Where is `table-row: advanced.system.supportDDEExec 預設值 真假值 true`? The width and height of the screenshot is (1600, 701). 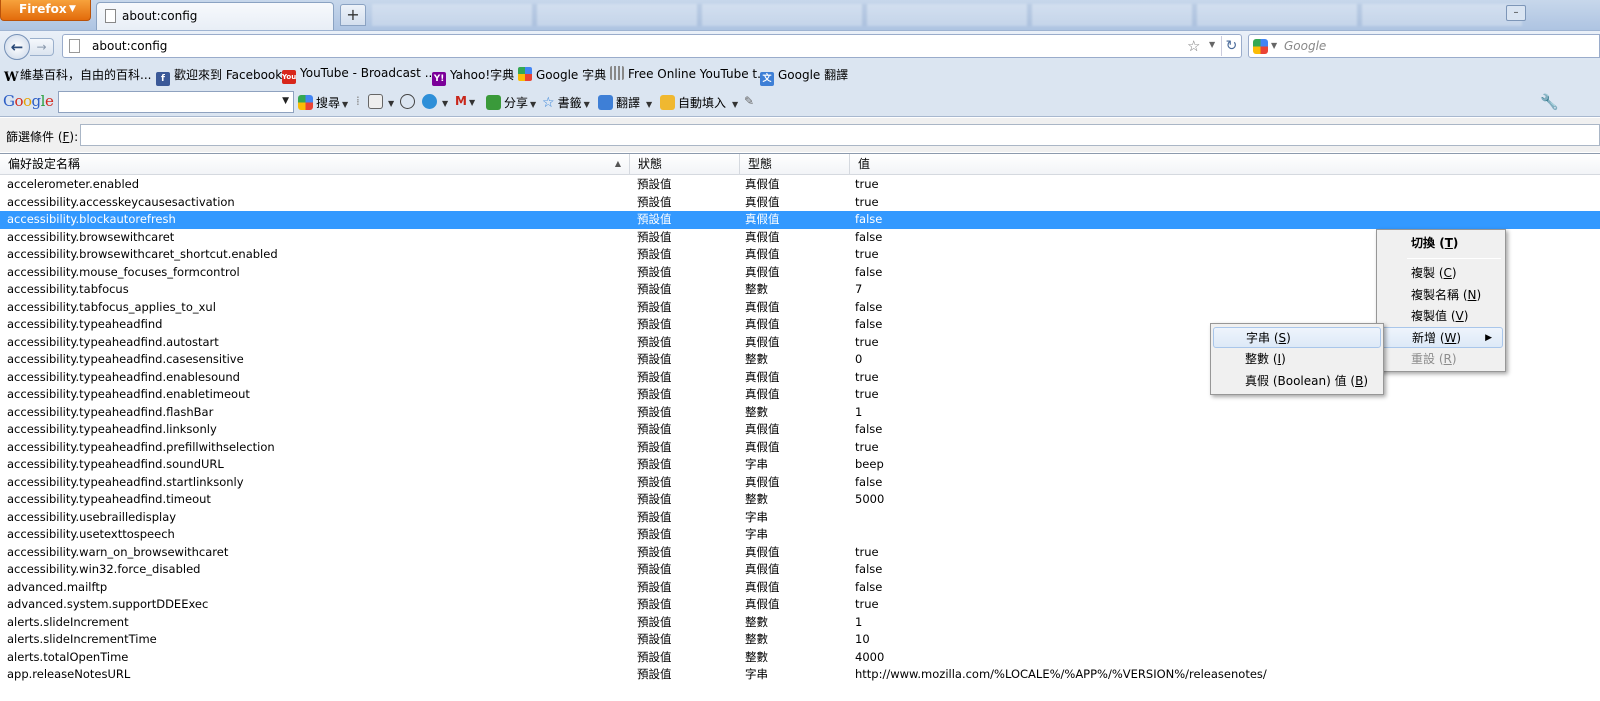
table-row: advanced.system.supportDDEExec 預設值 真假值 true is located at coordinates (800, 605).